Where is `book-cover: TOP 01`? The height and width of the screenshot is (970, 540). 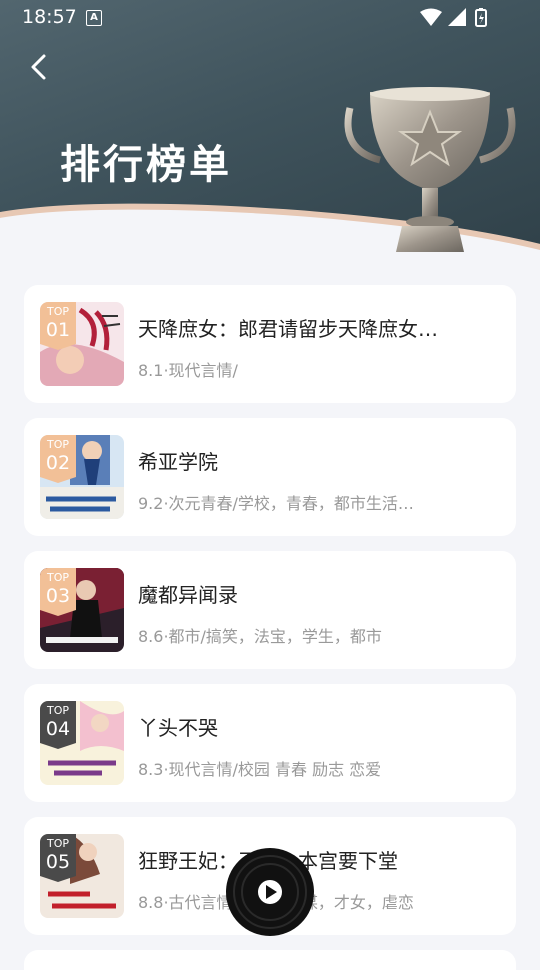
book-cover: TOP 01 is located at coordinates (82, 344).